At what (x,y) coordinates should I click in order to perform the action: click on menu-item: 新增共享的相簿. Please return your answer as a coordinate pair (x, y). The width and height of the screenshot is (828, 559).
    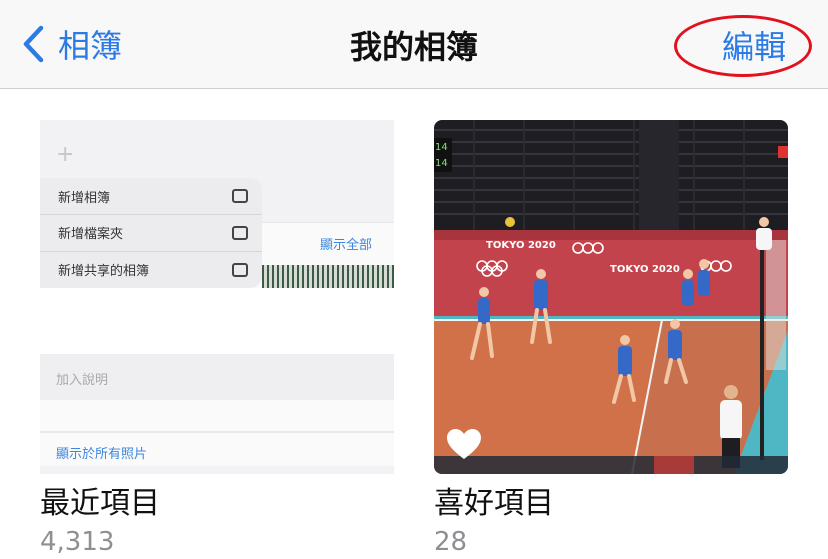
    Looking at the image, I should click on (151, 269).